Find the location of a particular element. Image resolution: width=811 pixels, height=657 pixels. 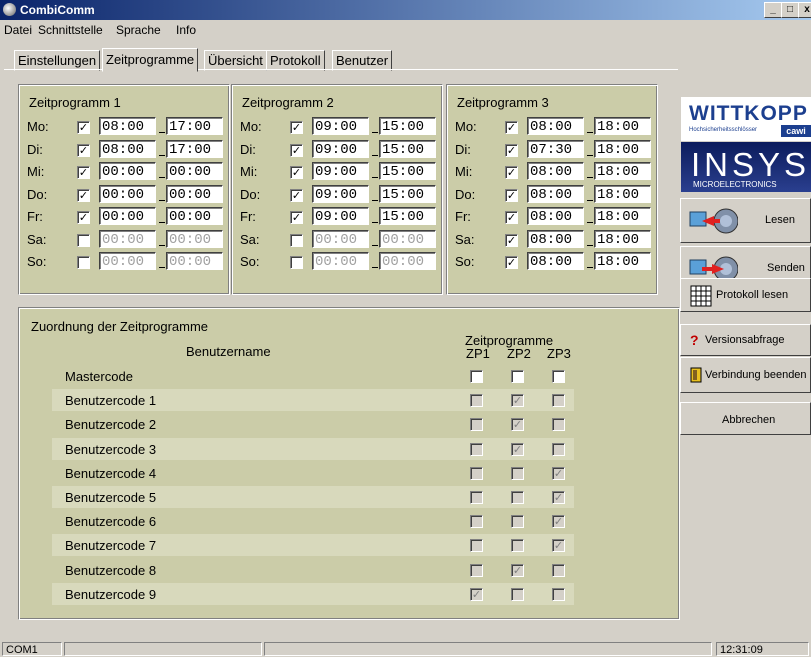

versionsabfrage-button: ? Versionsabfrage is located at coordinates (745, 340).